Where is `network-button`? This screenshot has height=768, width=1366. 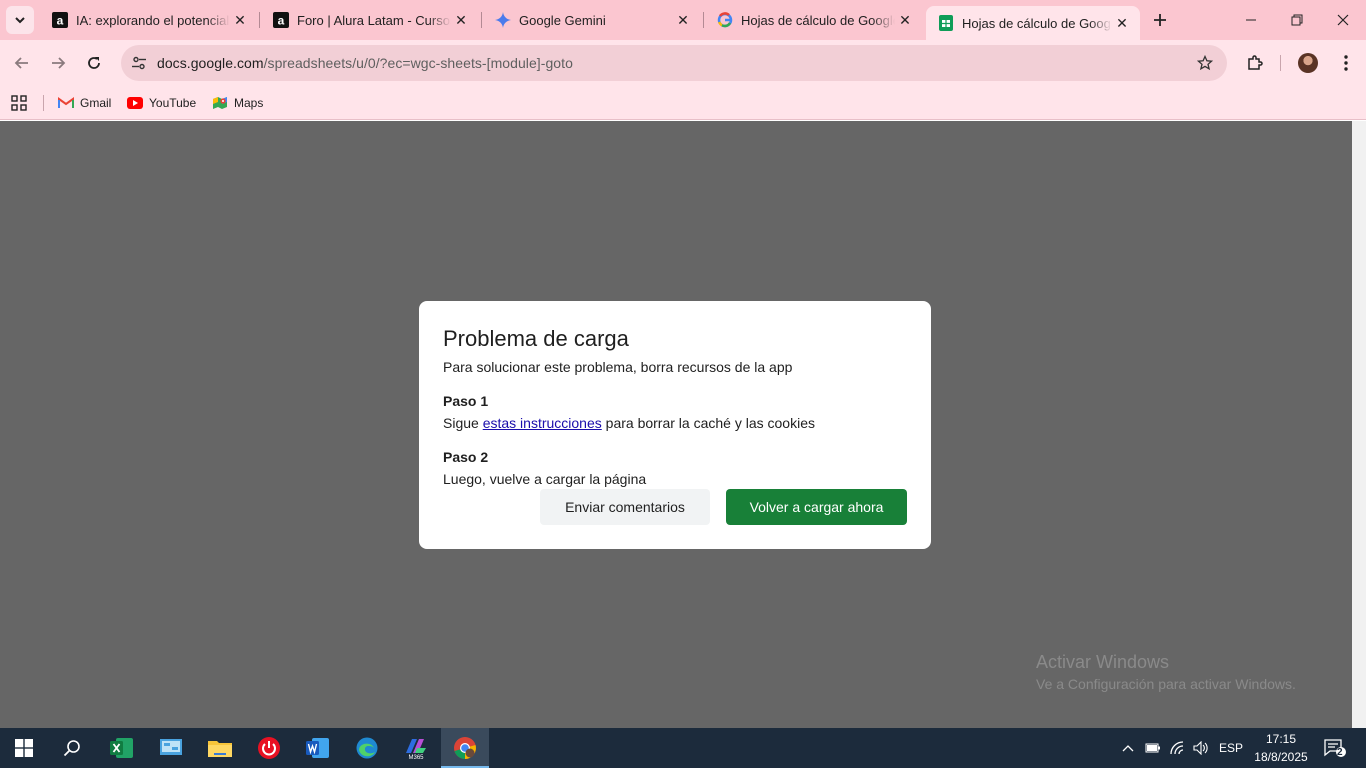
network-button is located at coordinates (1178, 748).